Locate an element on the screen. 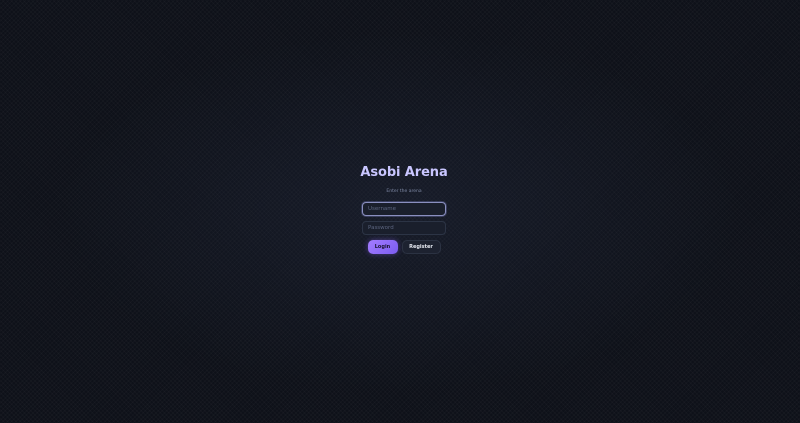 The width and height of the screenshot is (800, 423). form-actions: Login Register is located at coordinates (404, 247).